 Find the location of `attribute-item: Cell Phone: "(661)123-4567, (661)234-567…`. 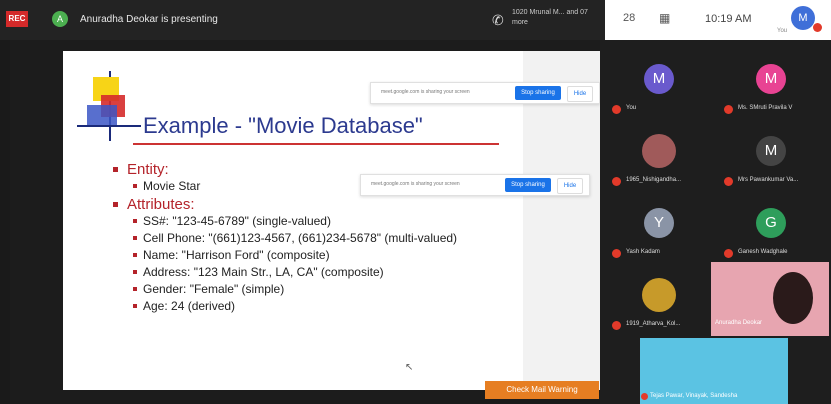

attribute-item: Cell Phone: "(661)123-4567, (661)234-567… is located at coordinates (313, 238).